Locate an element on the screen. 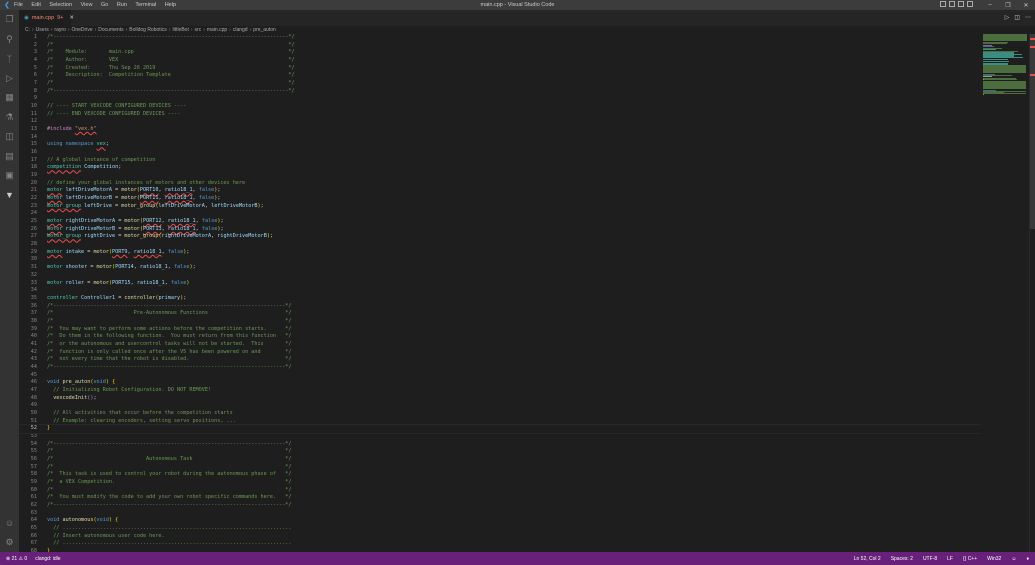  code-line: 28 is located at coordinates (500, 245).